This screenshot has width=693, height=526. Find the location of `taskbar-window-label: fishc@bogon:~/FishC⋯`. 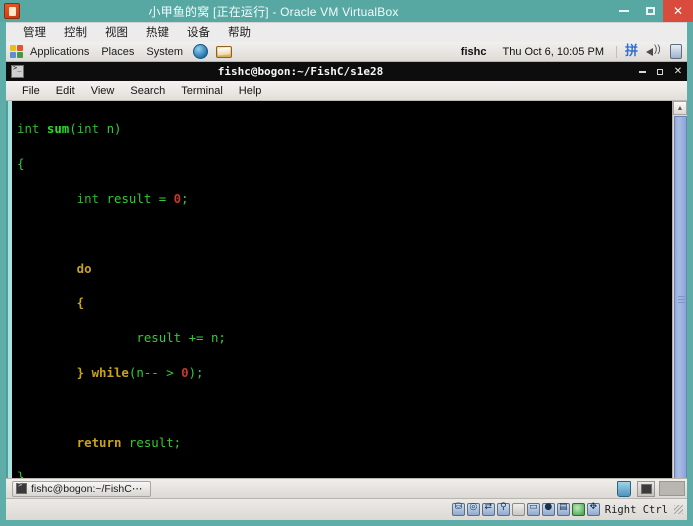

taskbar-window-label: fishc@bogon:~/FishC⋯ is located at coordinates (87, 488).